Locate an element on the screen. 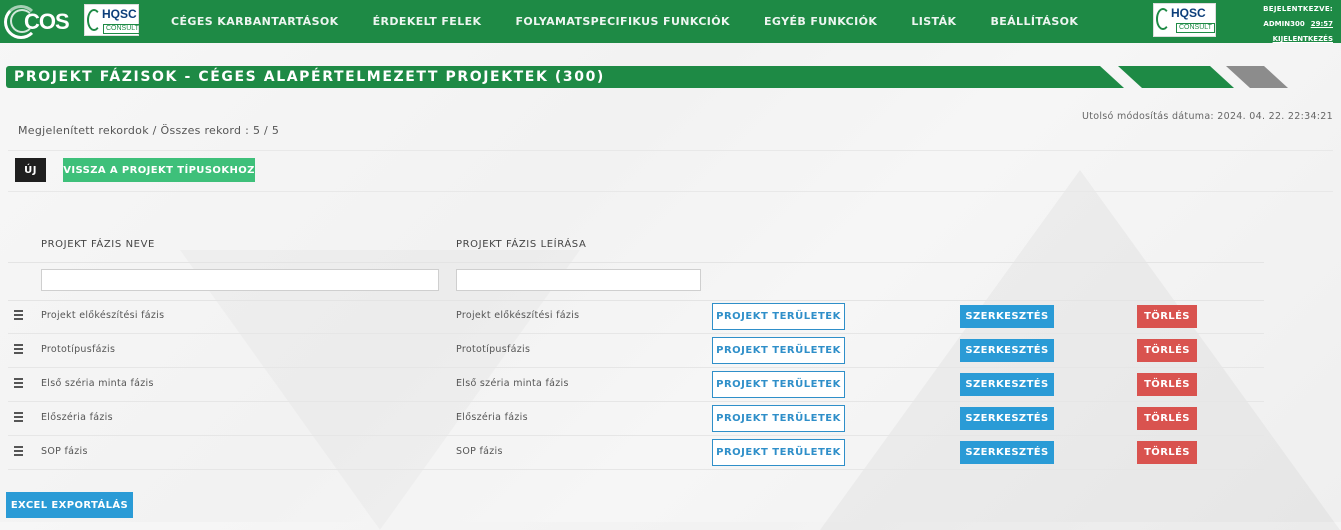 The width and height of the screenshot is (1341, 530). back-to-project-types-button: VISSZA A PROJEKT TÍPUSOKHOZ is located at coordinates (159, 170).